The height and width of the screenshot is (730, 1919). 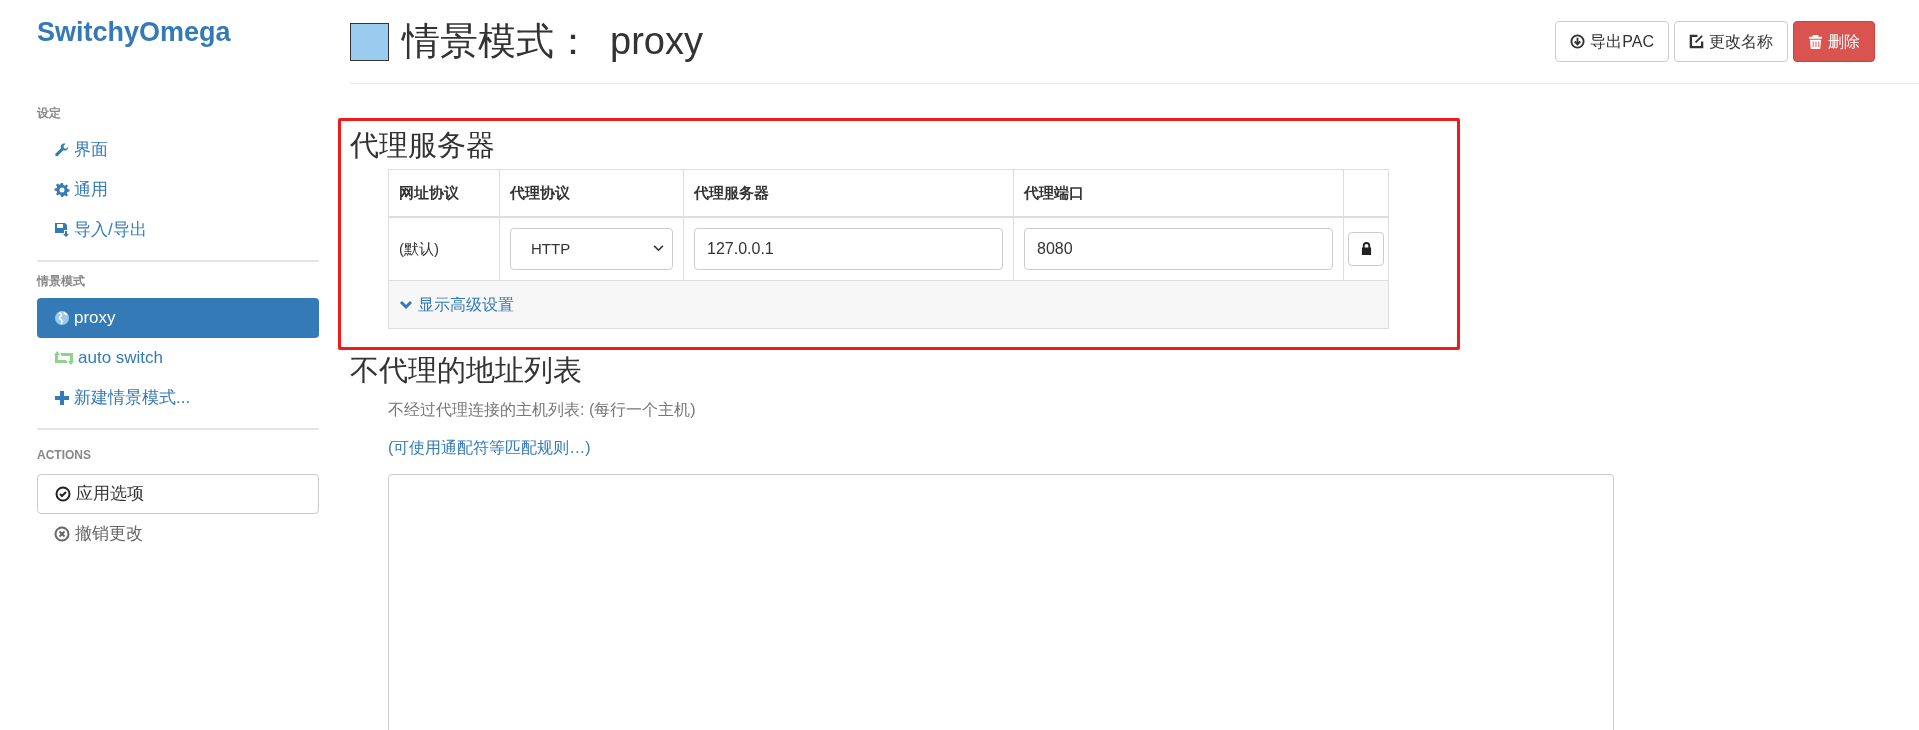 I want to click on description-text: 不经过代理连接的主机列表: (每行一个主机), so click(x=542, y=410).